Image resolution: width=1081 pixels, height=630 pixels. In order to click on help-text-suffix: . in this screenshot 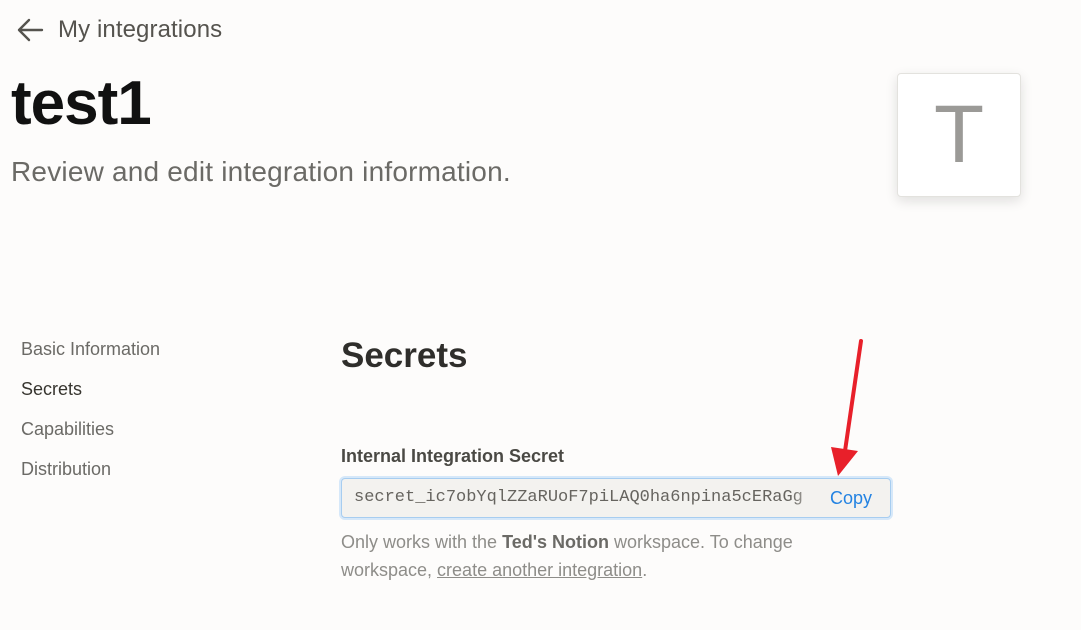, I will do `click(645, 570)`.